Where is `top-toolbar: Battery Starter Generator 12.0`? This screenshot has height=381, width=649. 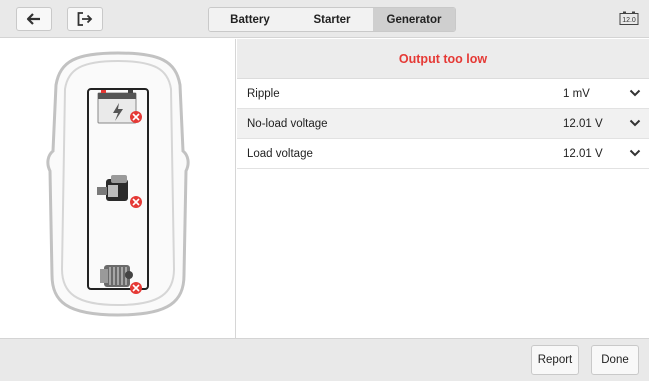
top-toolbar: Battery Starter Generator 12.0 is located at coordinates (324, 19).